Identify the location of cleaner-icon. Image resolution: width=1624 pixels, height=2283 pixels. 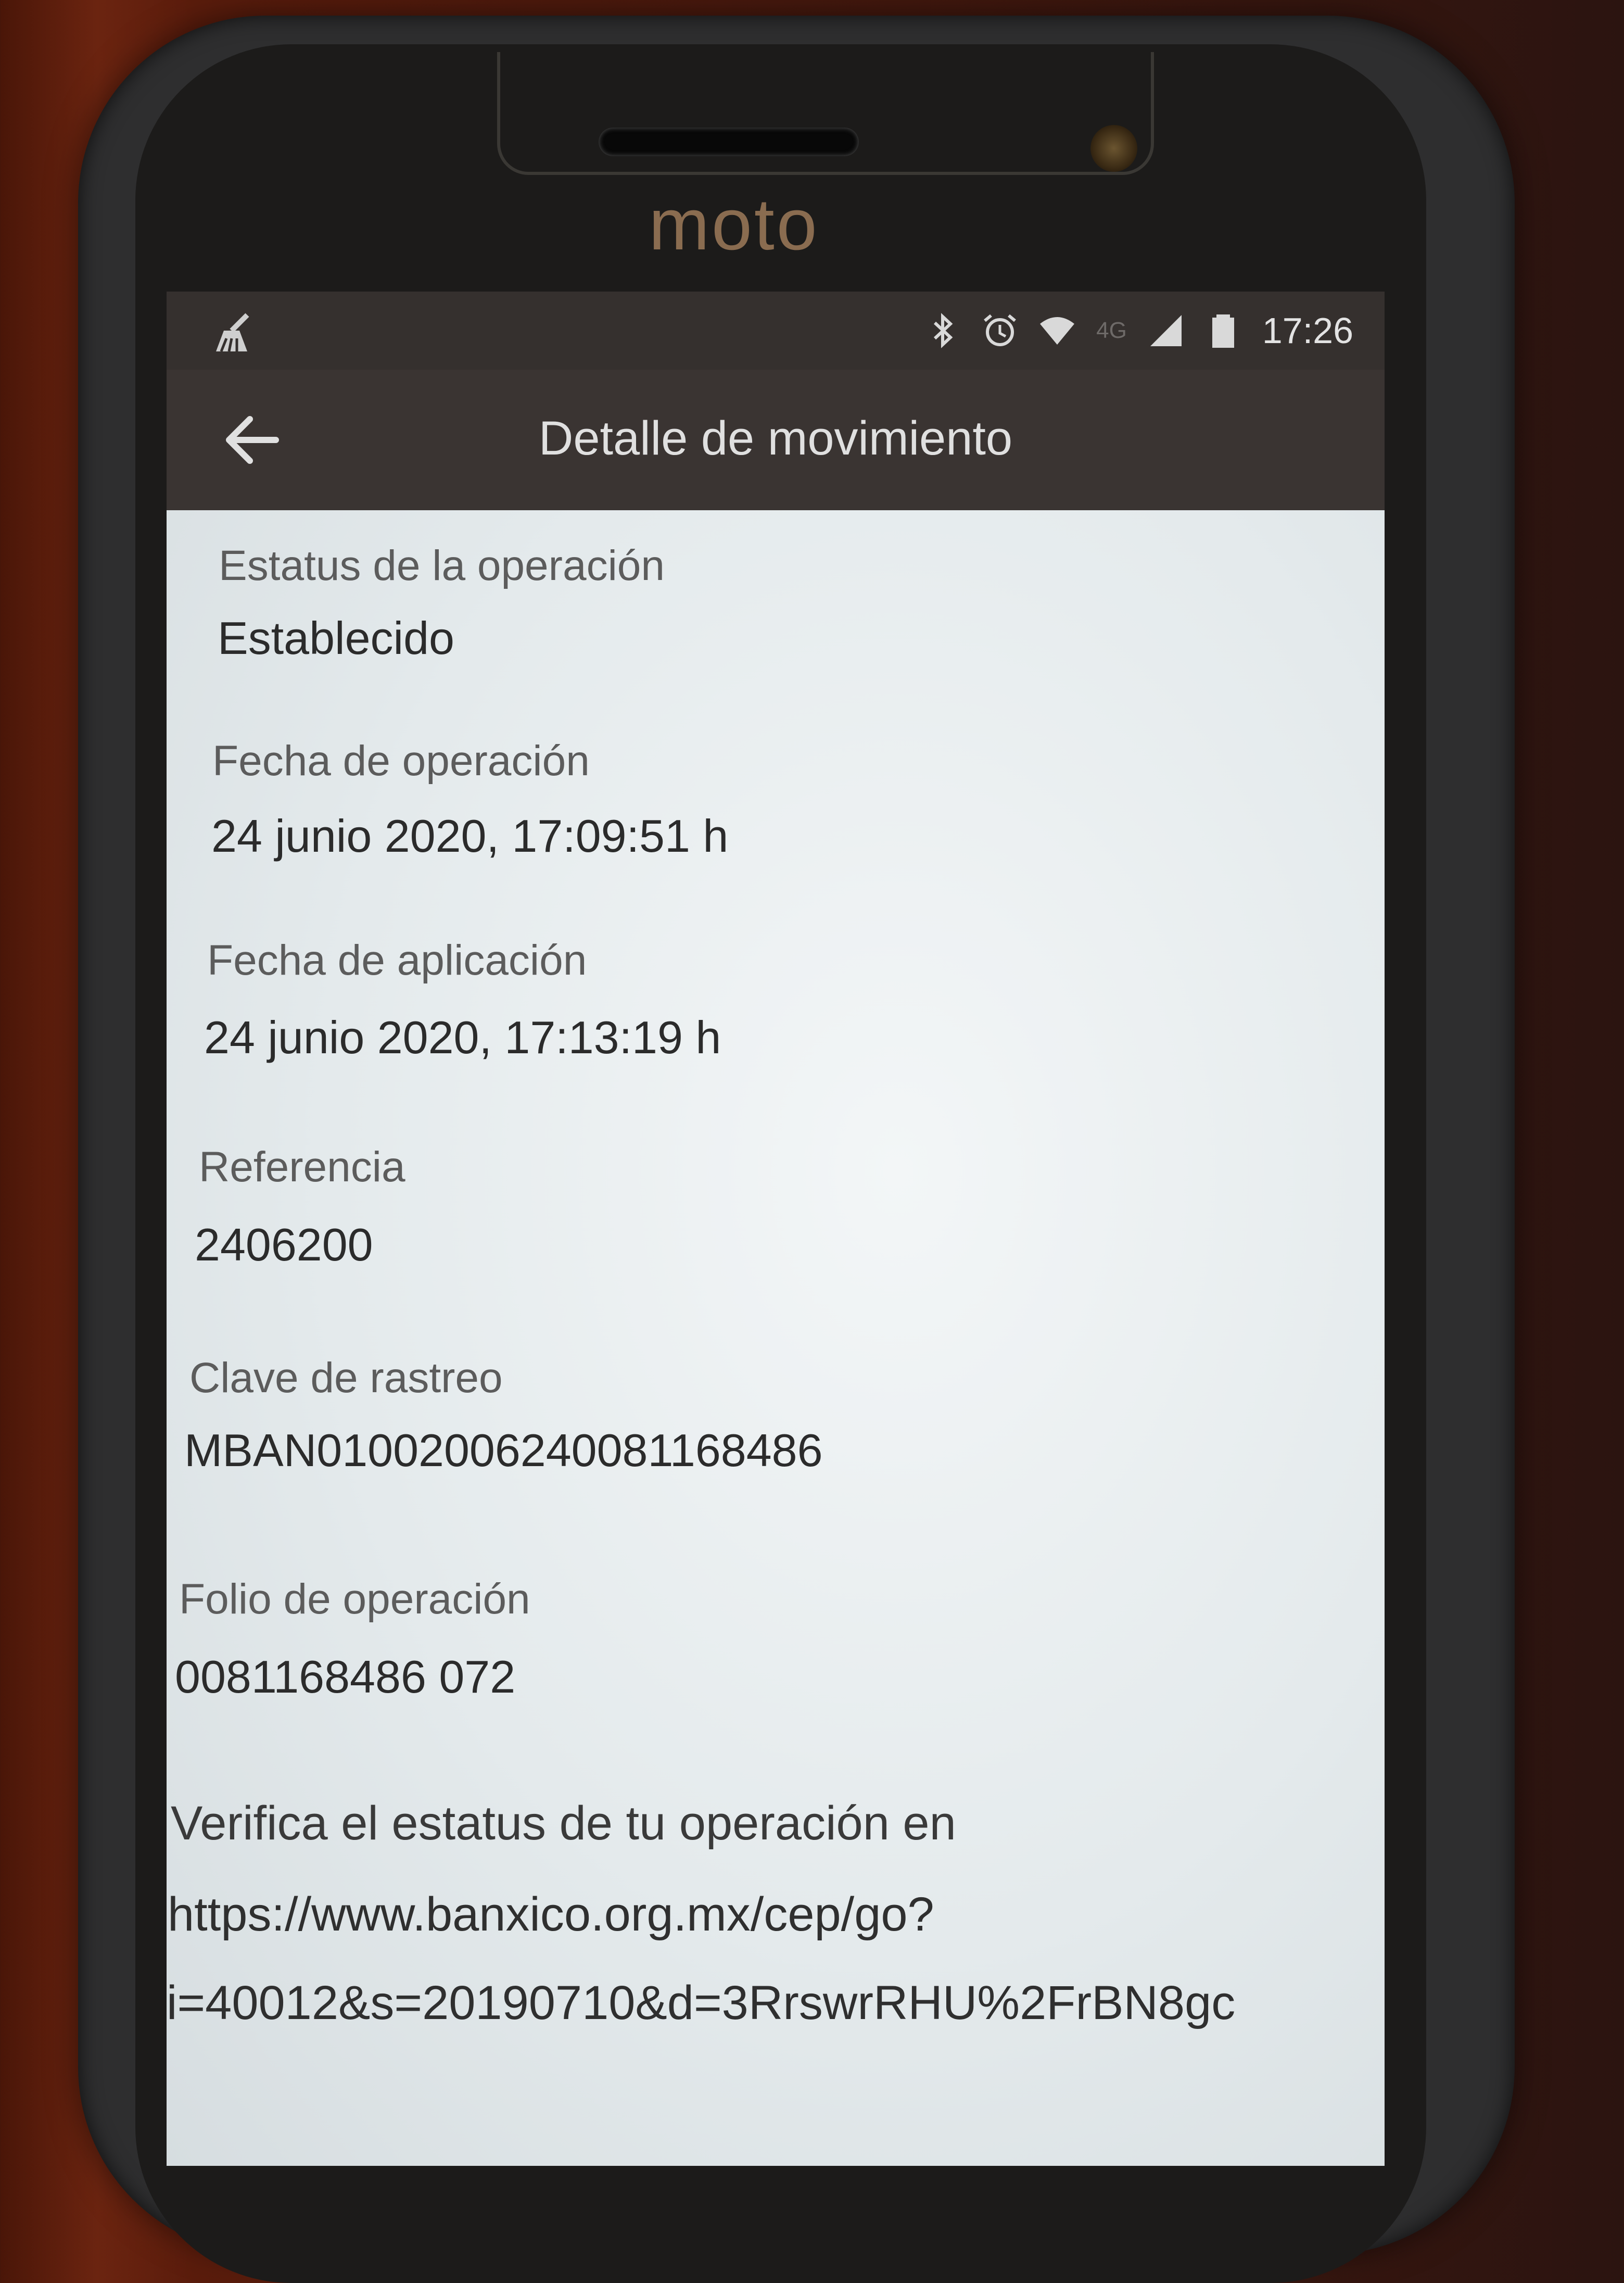
(233, 332).